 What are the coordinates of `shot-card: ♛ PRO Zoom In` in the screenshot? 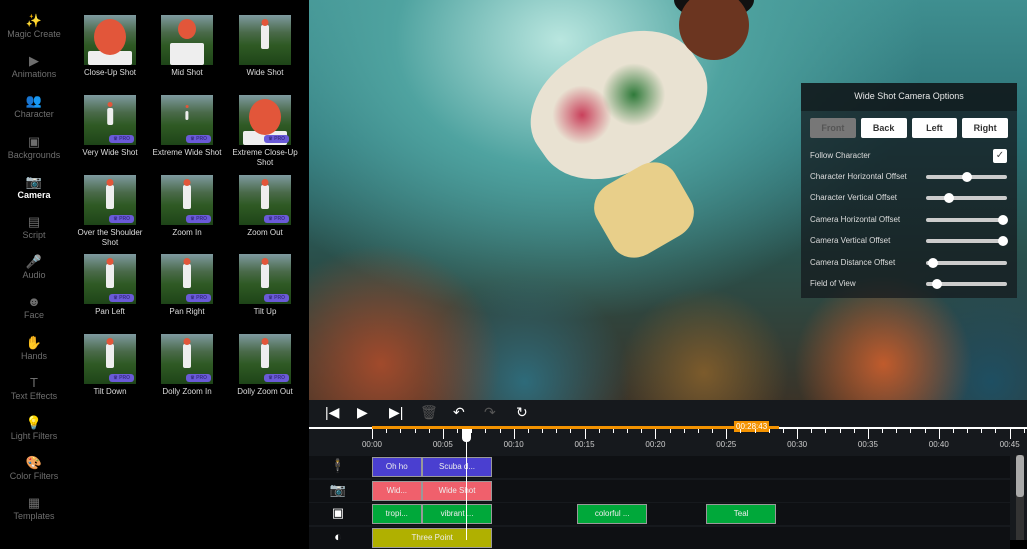 It's located at (187, 206).